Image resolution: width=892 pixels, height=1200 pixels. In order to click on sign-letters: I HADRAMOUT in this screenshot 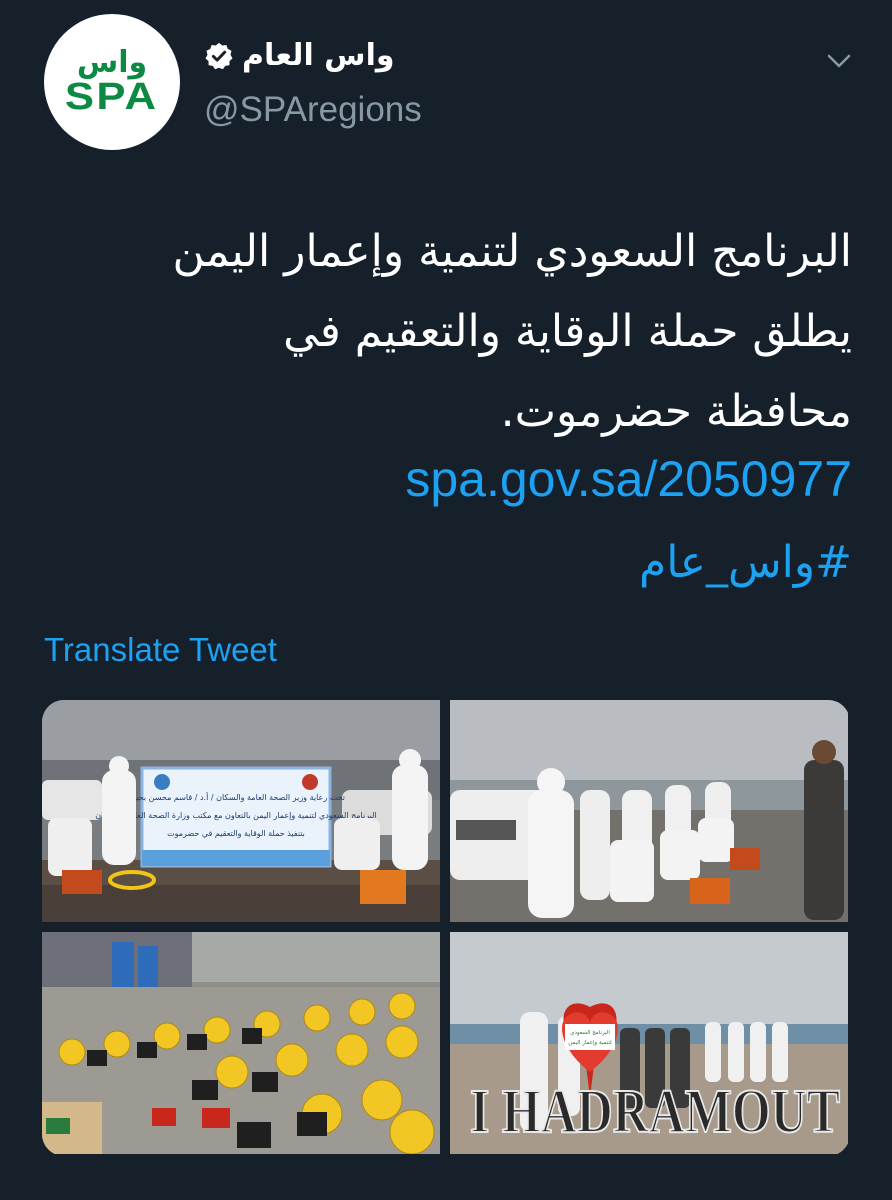, I will do `click(655, 1112)`.